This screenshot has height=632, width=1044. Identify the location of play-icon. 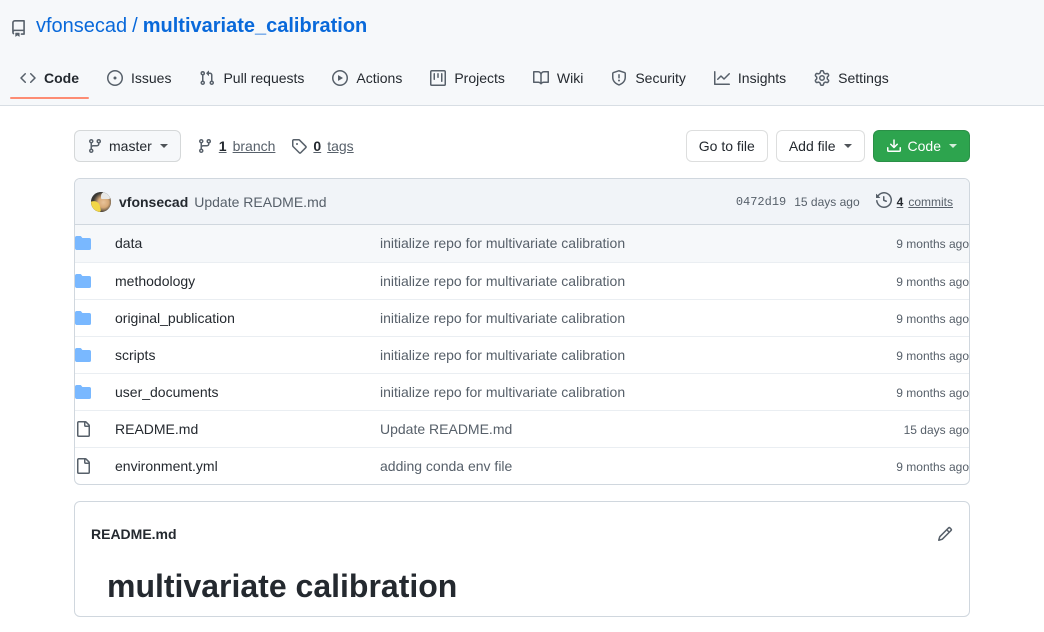
(340, 78).